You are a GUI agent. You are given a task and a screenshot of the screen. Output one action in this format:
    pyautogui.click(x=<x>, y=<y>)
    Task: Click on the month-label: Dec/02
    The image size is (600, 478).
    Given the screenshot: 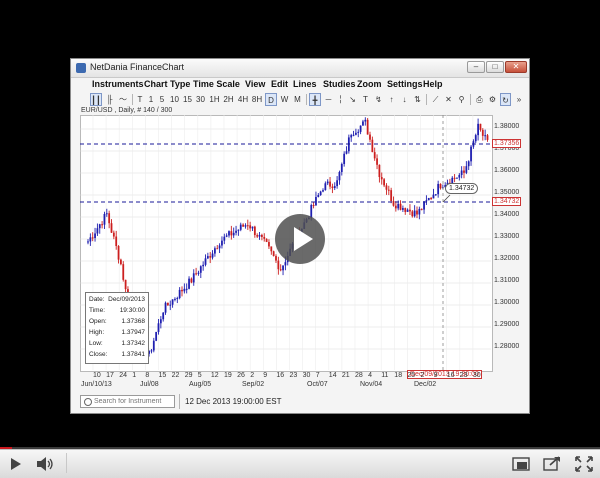 What is the action you would take?
    pyautogui.click(x=425, y=384)
    